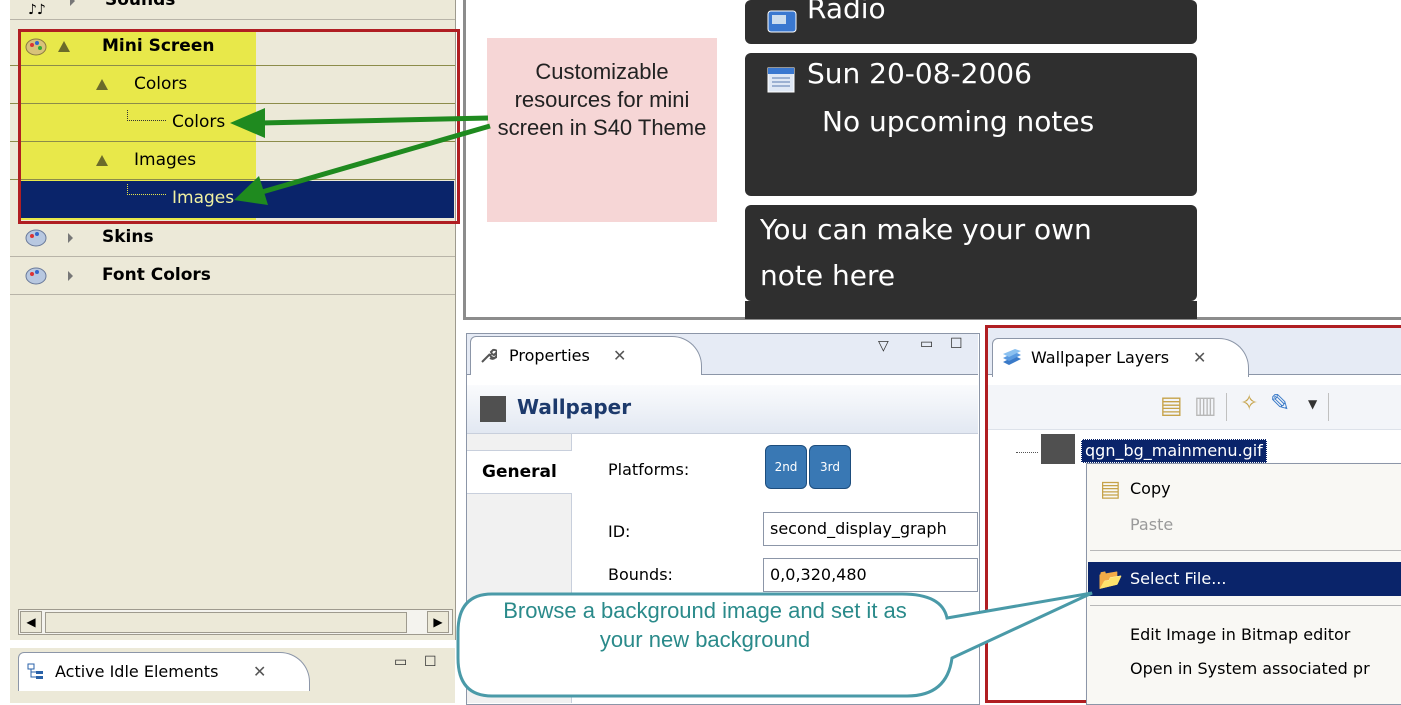  Describe the element at coordinates (360, 156) in the screenshot. I see `annotation-arrows` at that location.